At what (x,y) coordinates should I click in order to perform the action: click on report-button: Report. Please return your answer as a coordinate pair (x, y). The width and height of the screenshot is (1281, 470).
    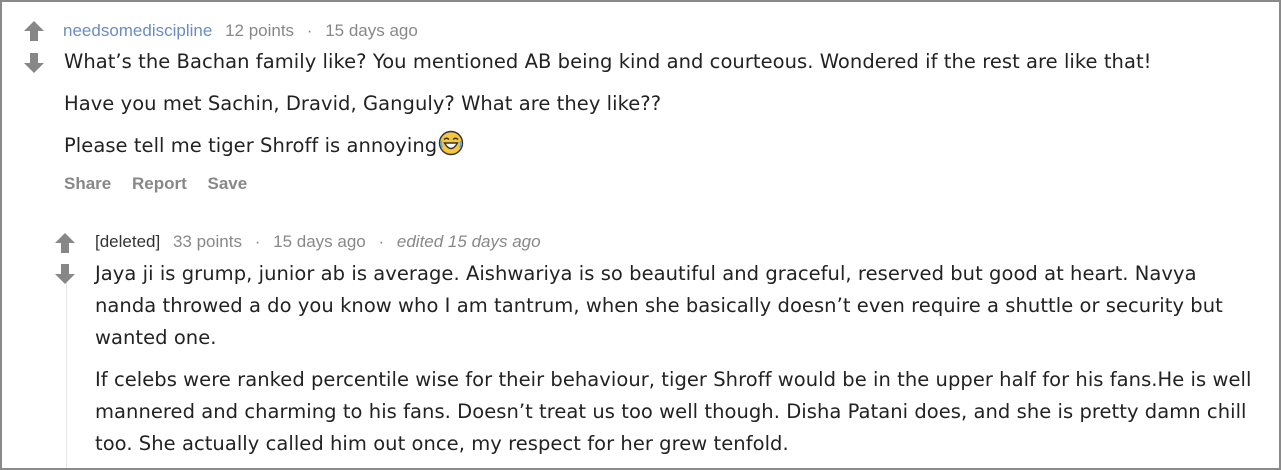
    Looking at the image, I should click on (159, 183).